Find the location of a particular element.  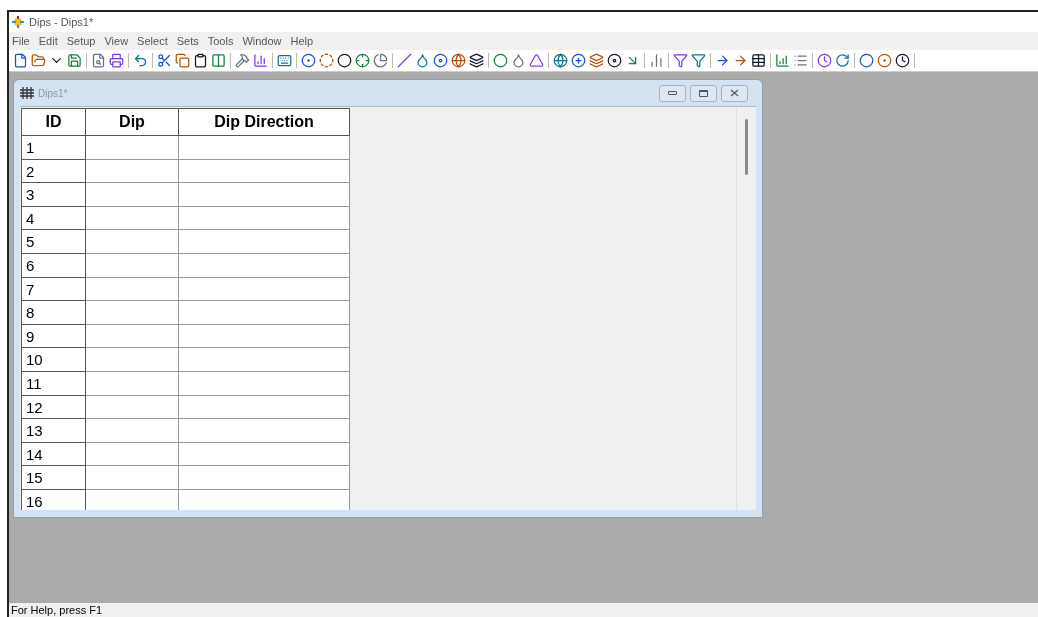

scissors-icon is located at coordinates (164, 60).